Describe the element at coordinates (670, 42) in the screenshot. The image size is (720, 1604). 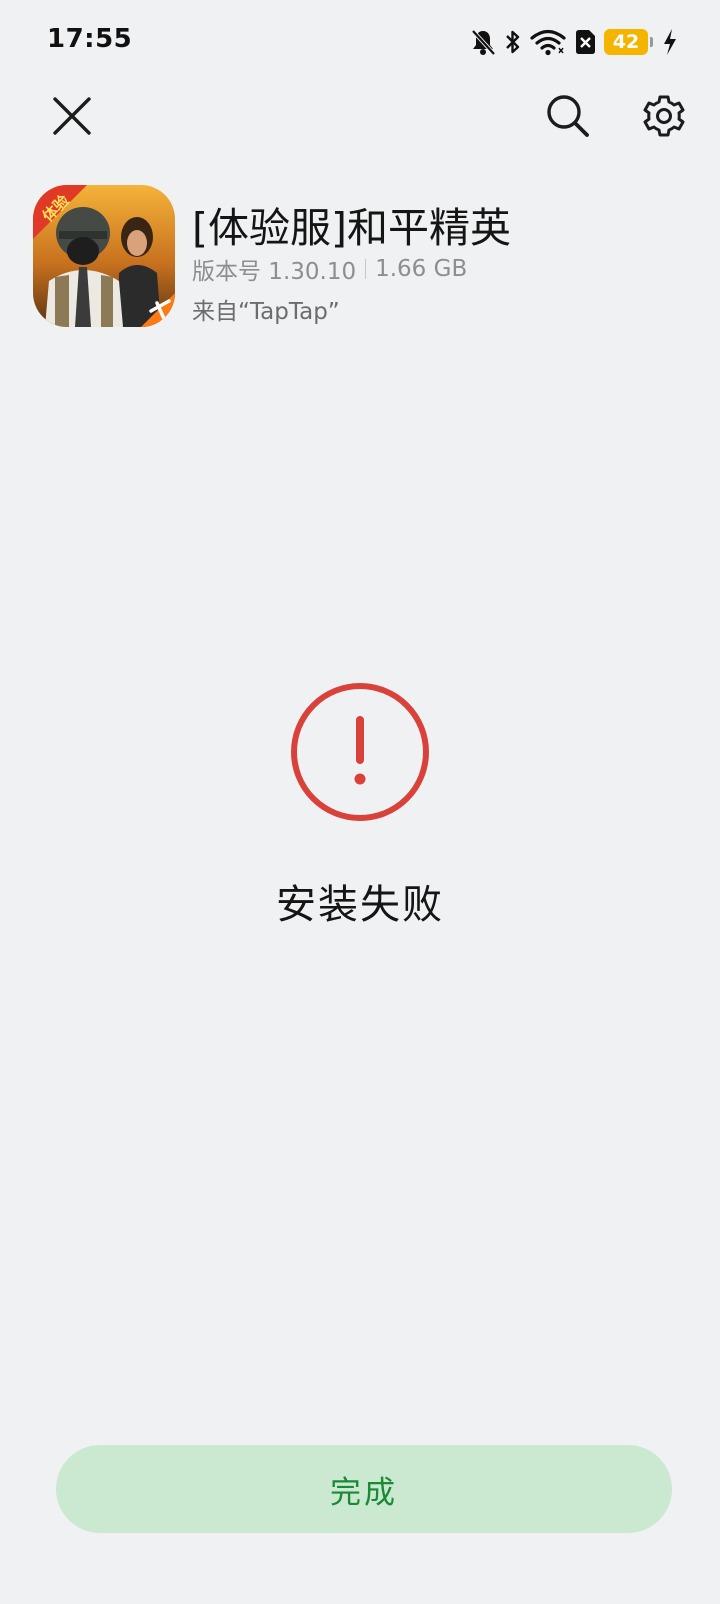
I see `charging-bolt-icon` at that location.